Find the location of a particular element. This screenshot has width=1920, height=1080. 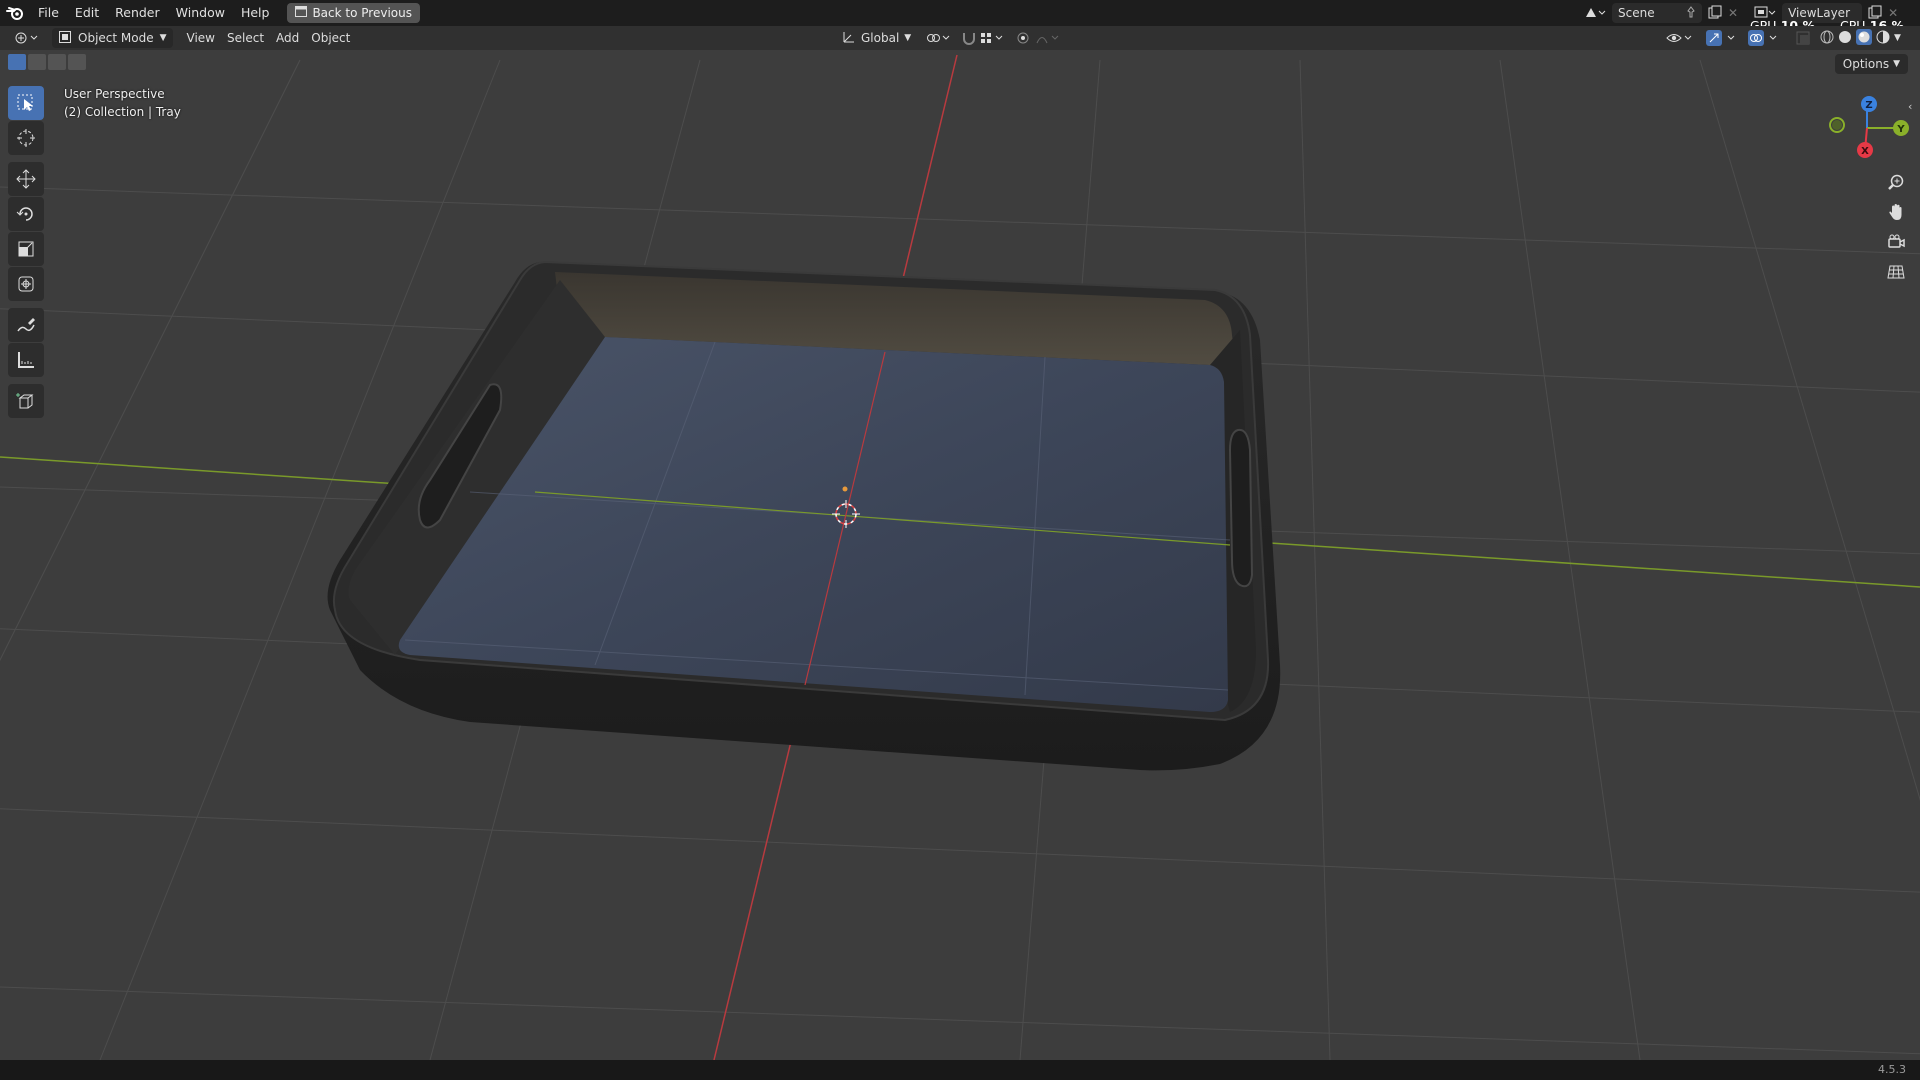

wireframe-shading-icon is located at coordinates (1827, 38).